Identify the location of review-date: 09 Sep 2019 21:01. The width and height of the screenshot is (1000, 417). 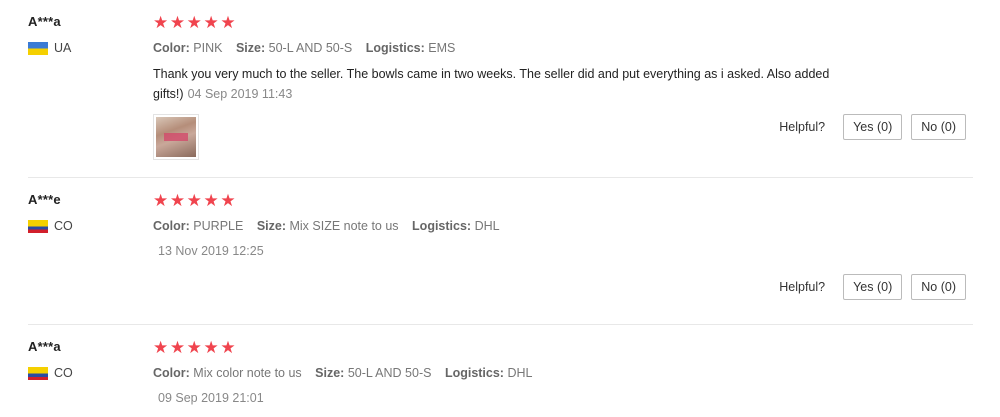
(211, 398).